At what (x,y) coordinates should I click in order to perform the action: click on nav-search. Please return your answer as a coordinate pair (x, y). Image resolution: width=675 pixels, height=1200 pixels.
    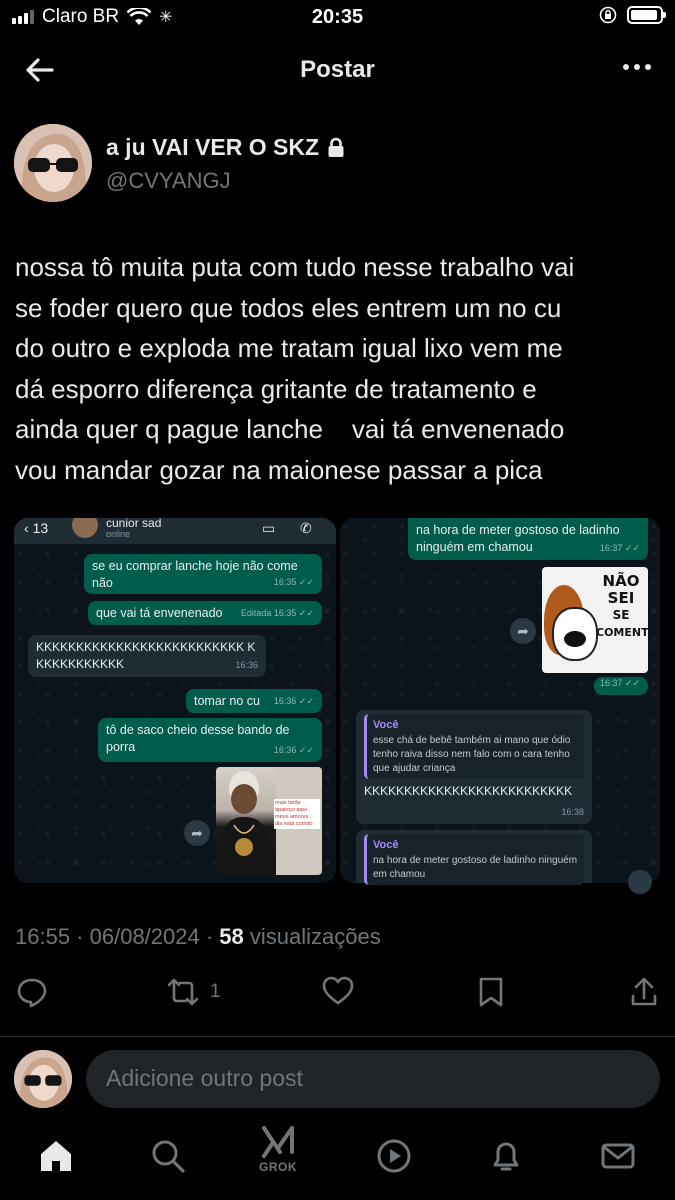
    Looking at the image, I should click on (168, 1158).